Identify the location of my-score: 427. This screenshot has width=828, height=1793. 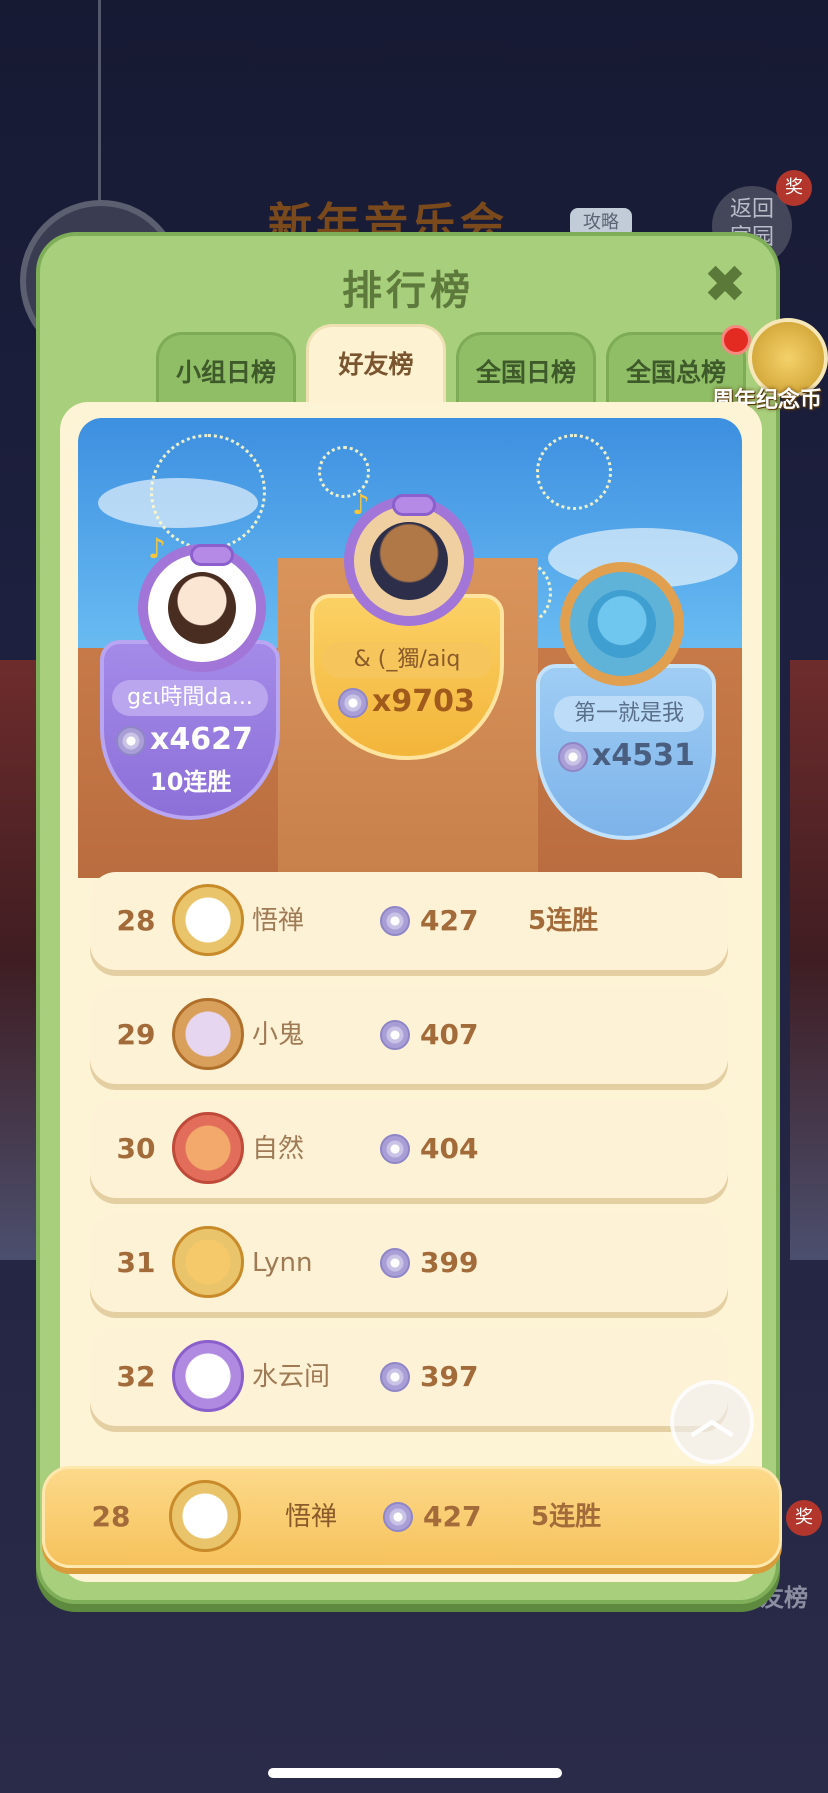
(452, 1516).